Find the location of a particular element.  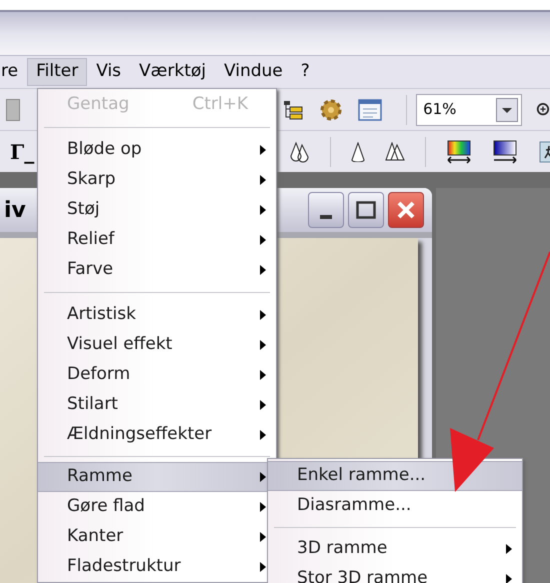

menu-item: Visuel effekt is located at coordinates (157, 345).